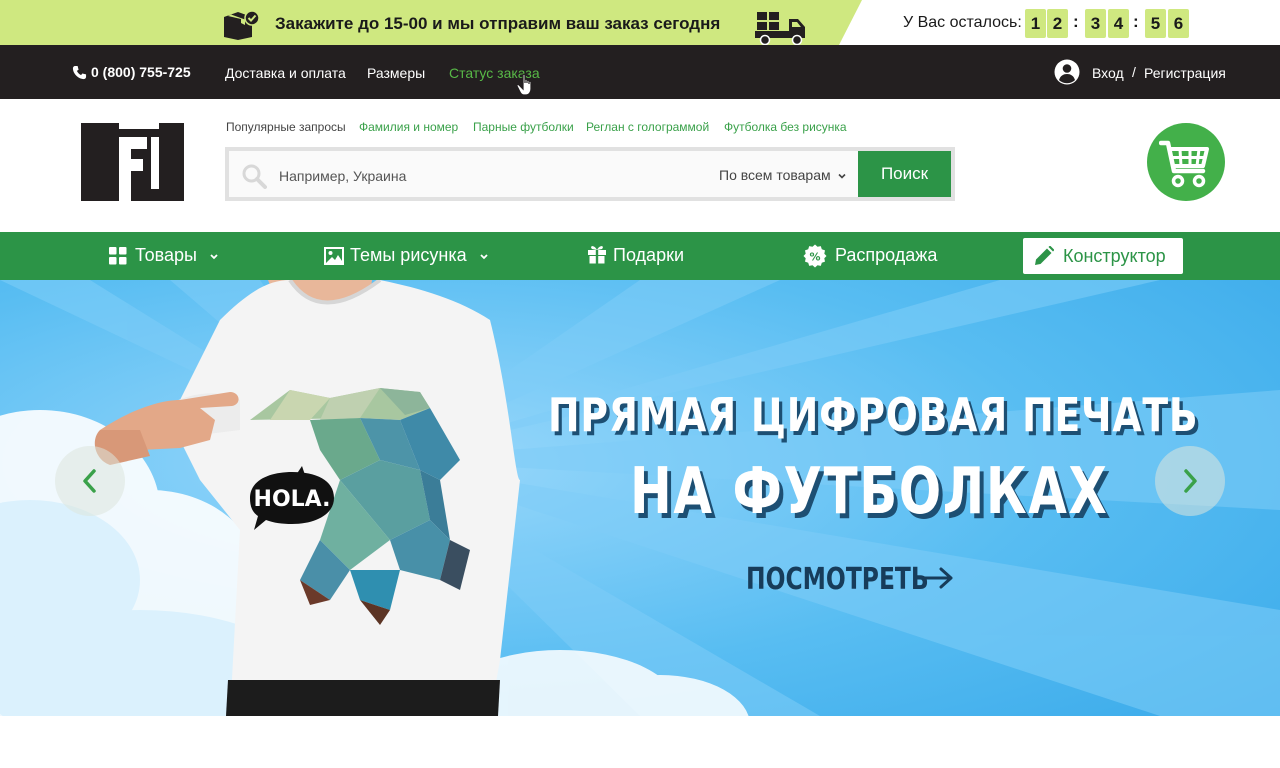 The height and width of the screenshot is (768, 1280). I want to click on category-themes: Темы рисунка, so click(408, 256).